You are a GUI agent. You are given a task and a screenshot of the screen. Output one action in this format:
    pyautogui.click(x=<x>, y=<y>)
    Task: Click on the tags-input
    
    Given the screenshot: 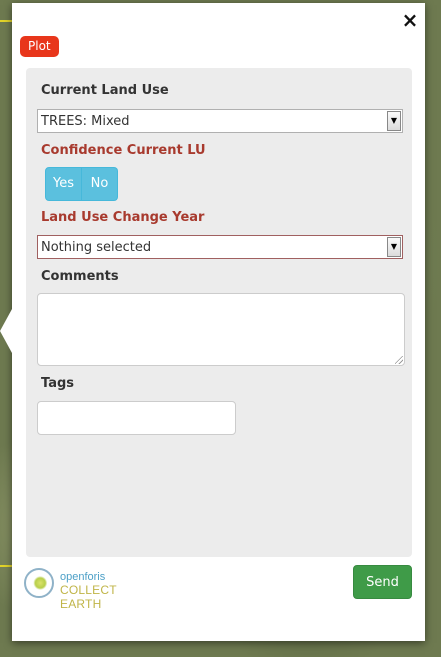 What is the action you would take?
    pyautogui.click(x=136, y=418)
    